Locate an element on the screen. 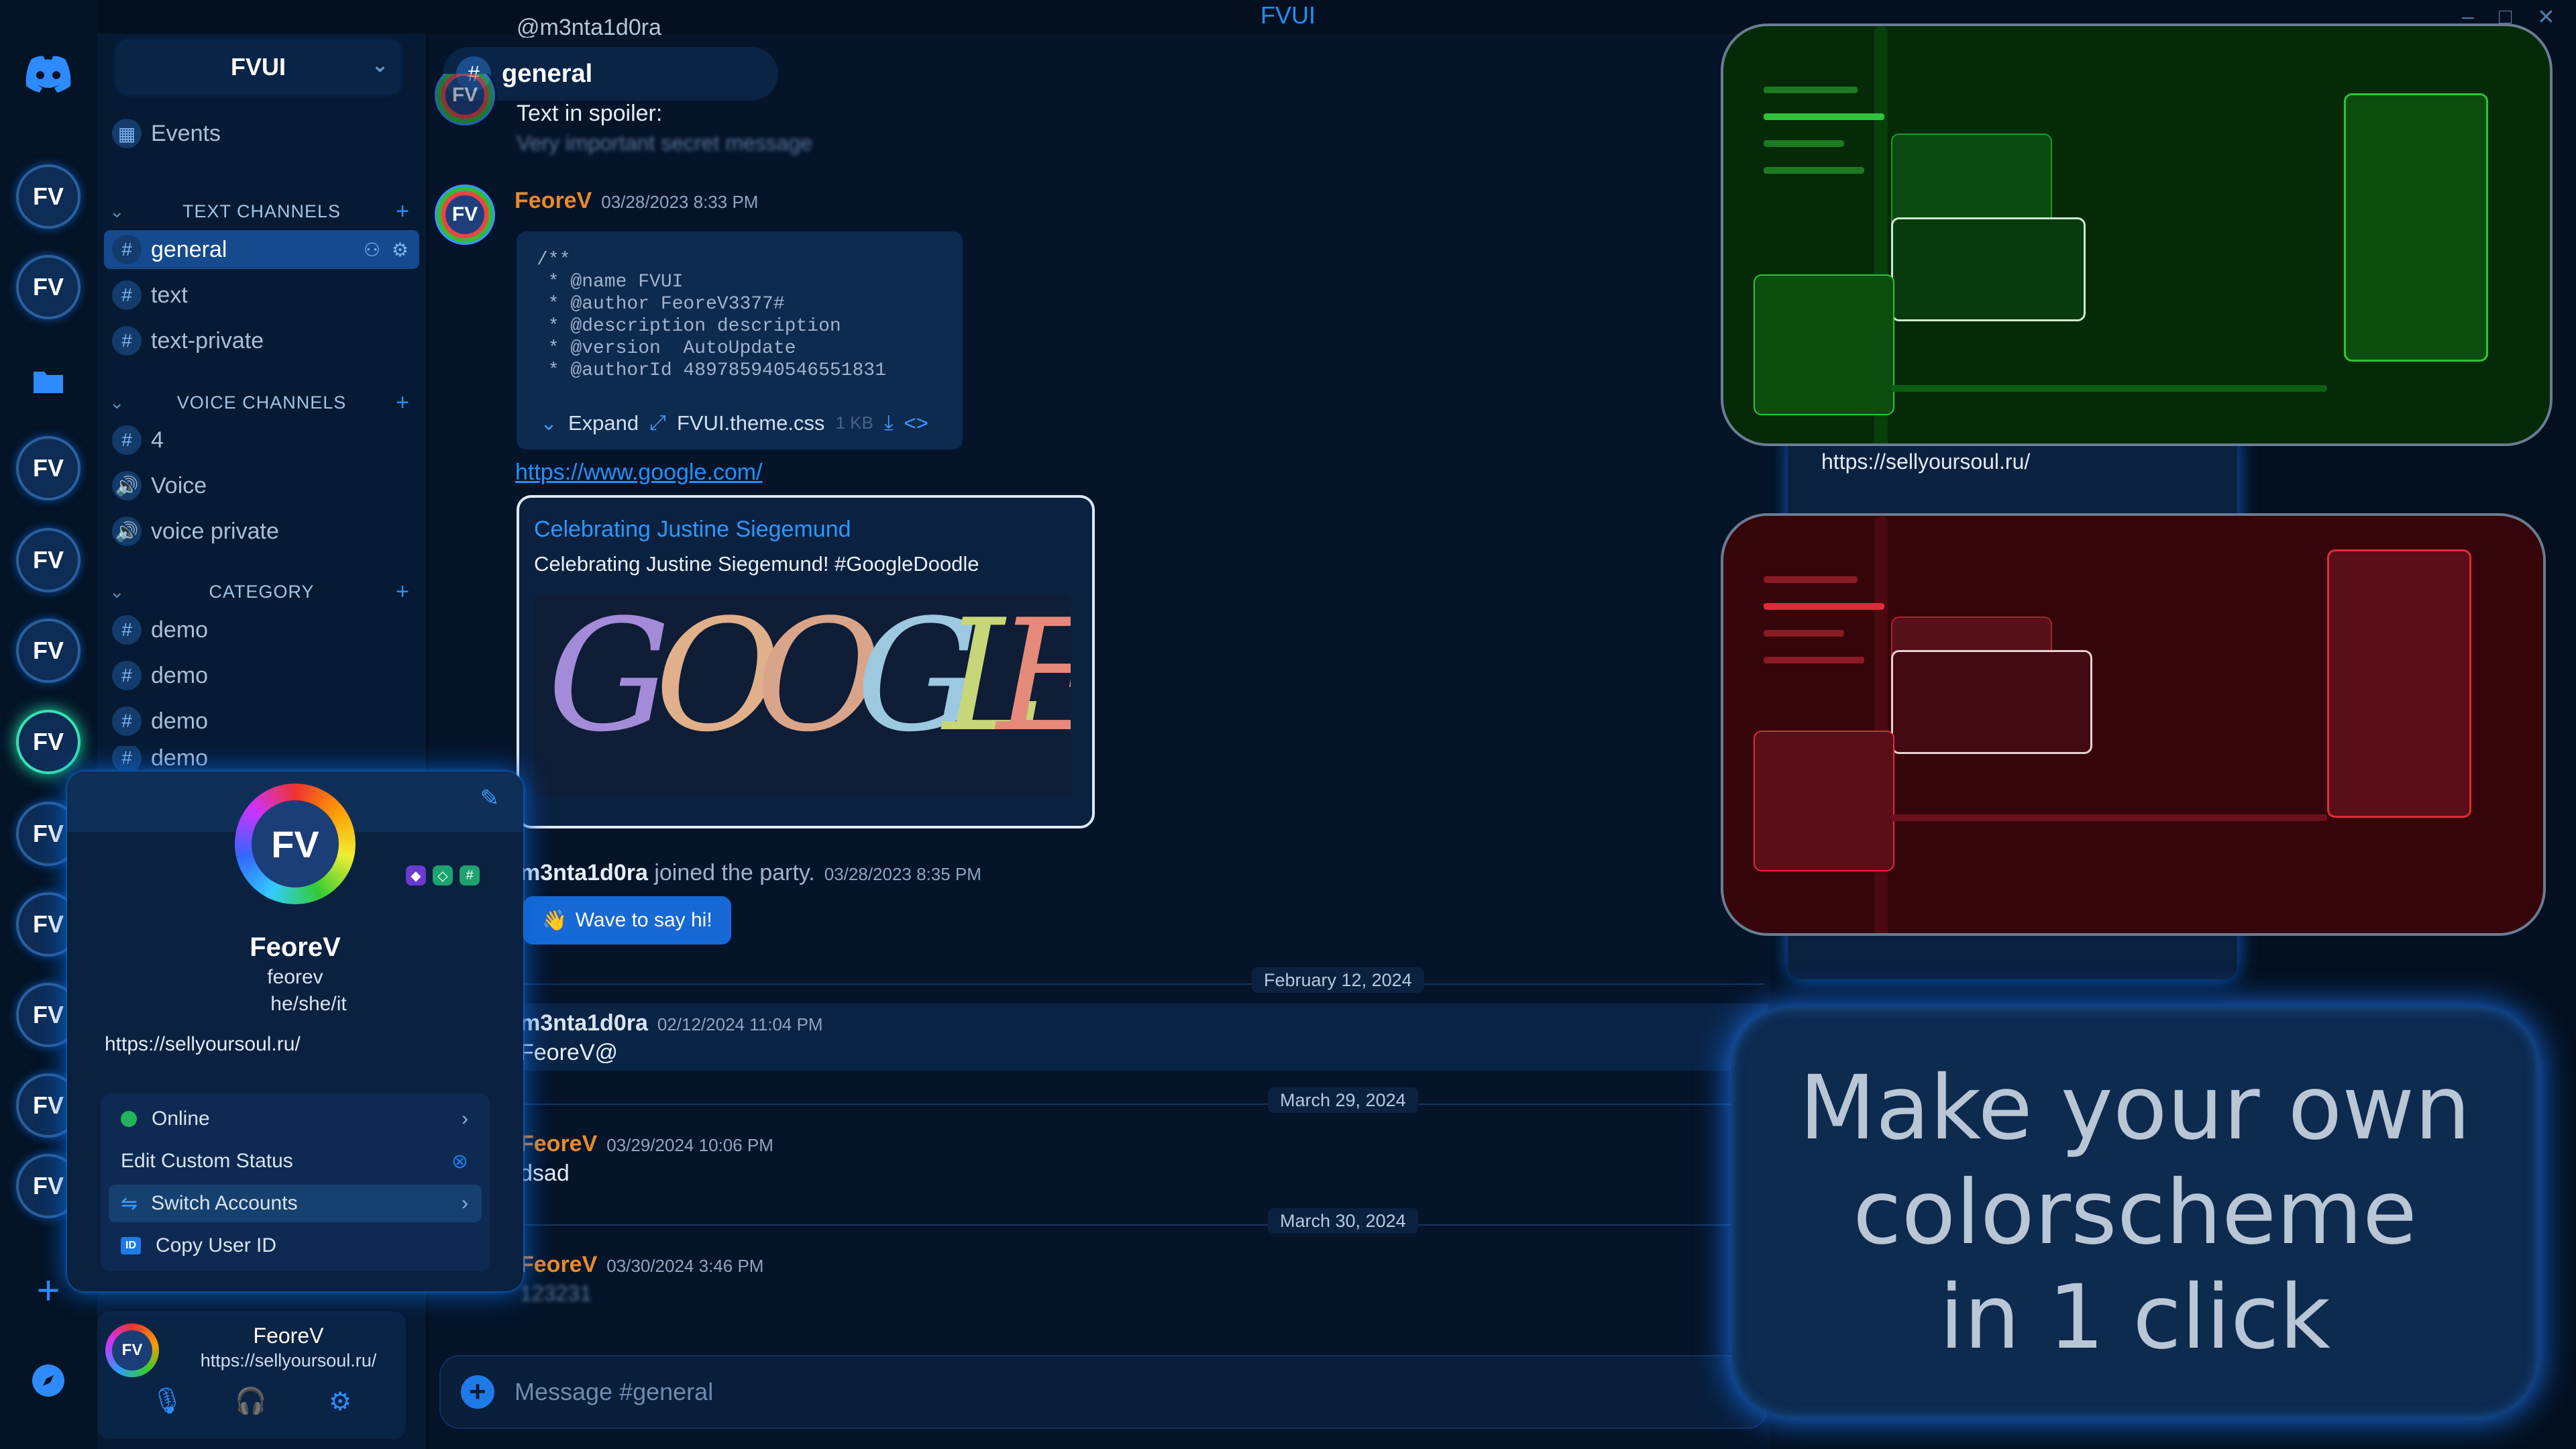  category-header: ⌄ CATEGORY + is located at coordinates (261, 591).